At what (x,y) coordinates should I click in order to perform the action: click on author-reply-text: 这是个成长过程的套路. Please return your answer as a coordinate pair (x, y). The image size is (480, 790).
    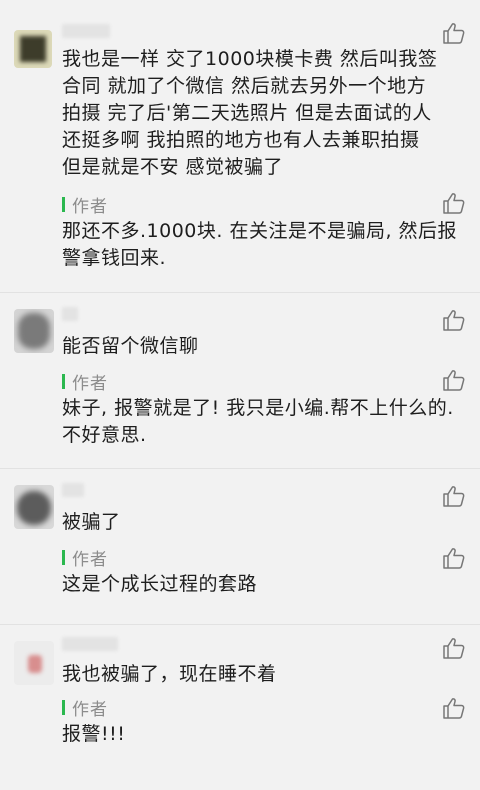
    Looking at the image, I should click on (160, 584).